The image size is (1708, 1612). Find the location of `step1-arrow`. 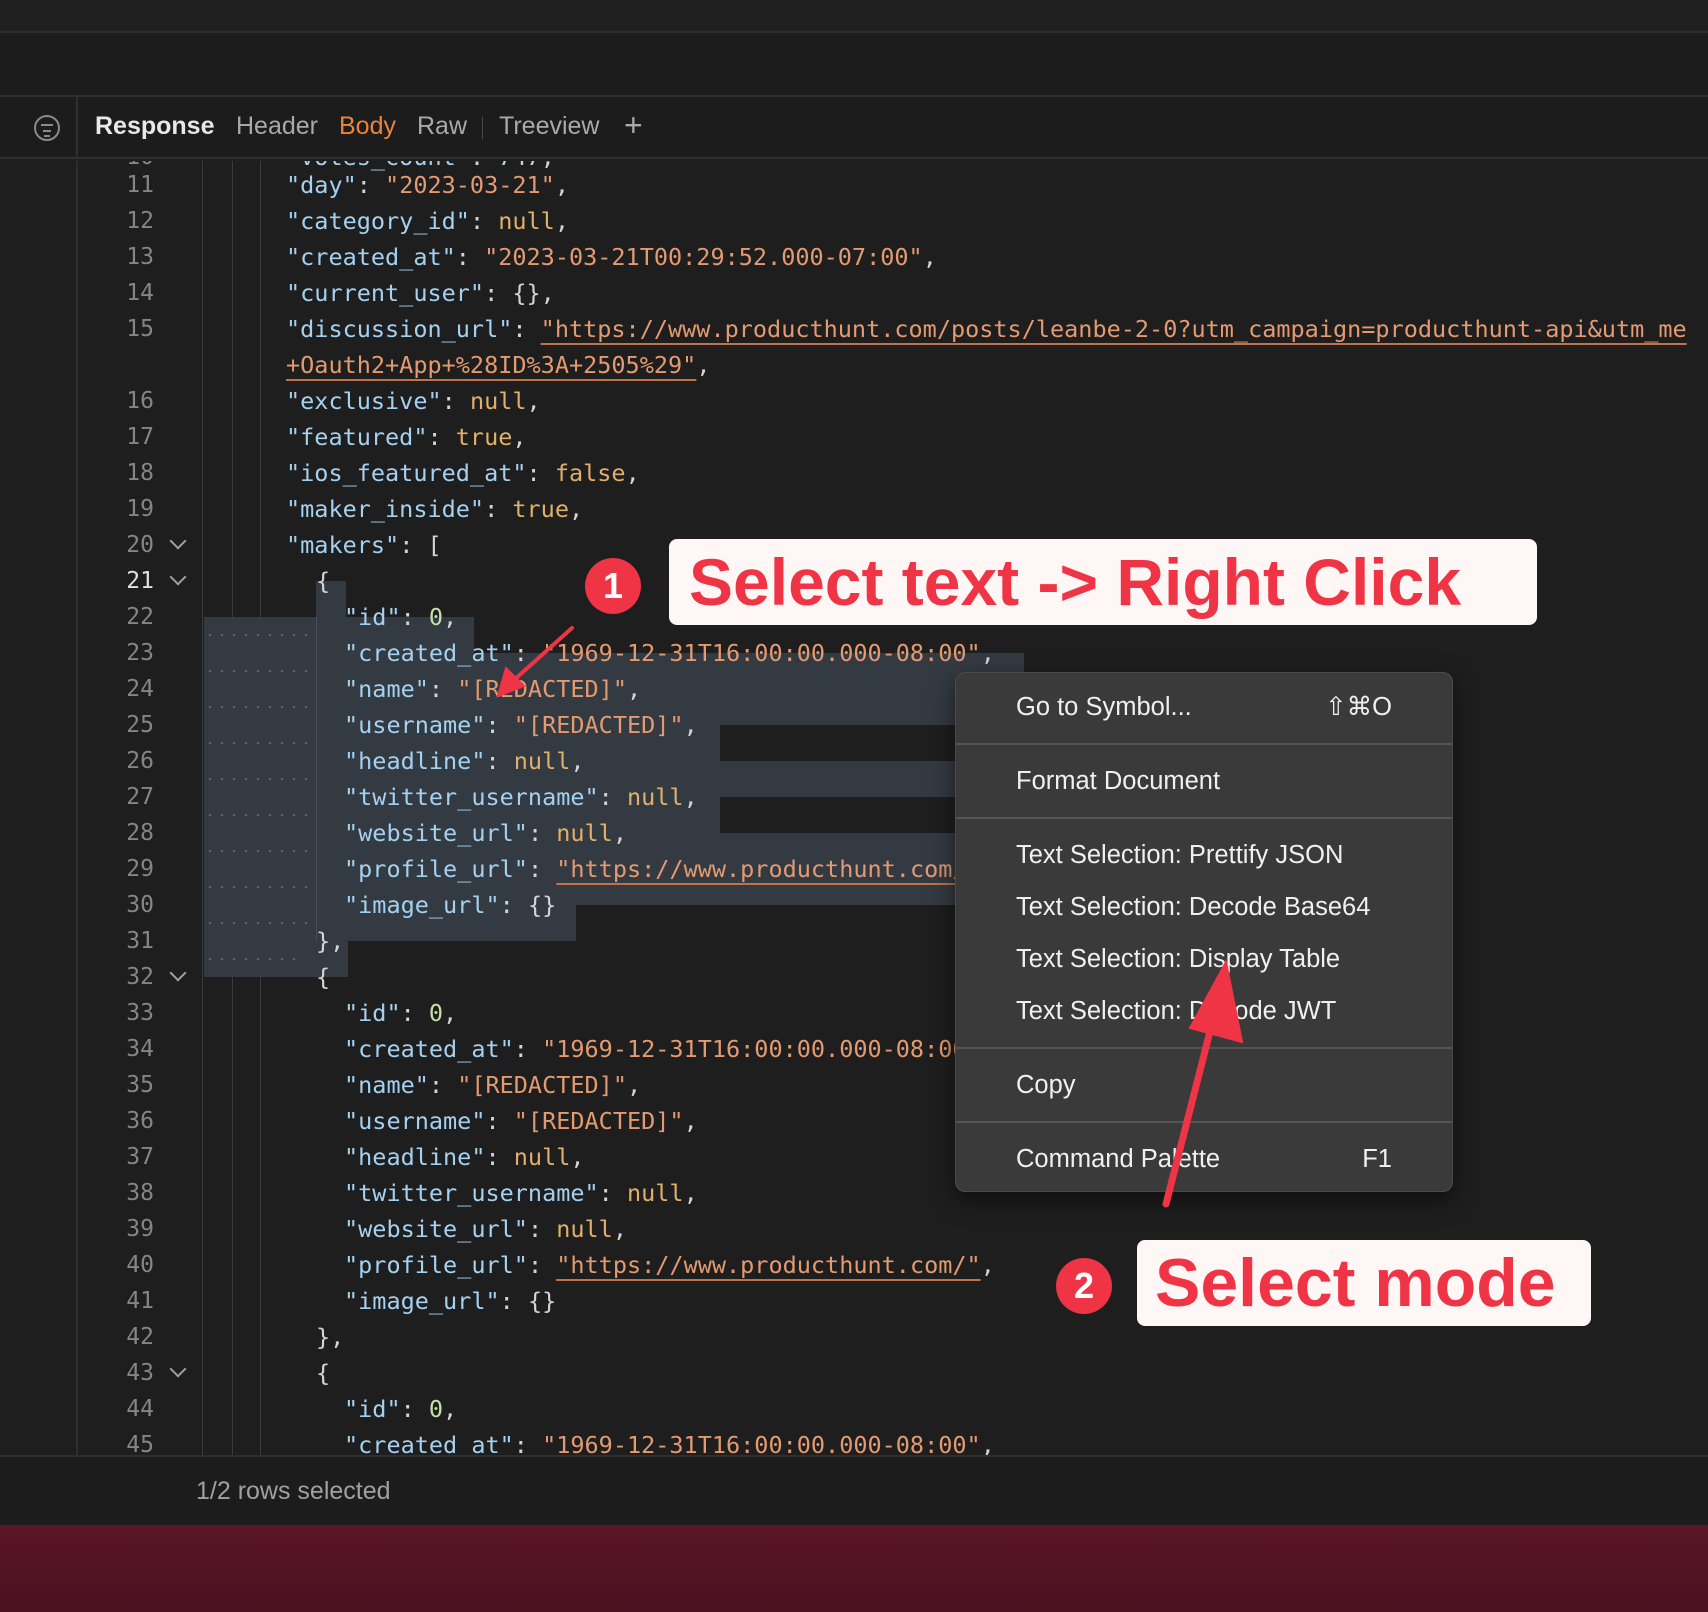

step1-arrow is located at coordinates (535, 662).